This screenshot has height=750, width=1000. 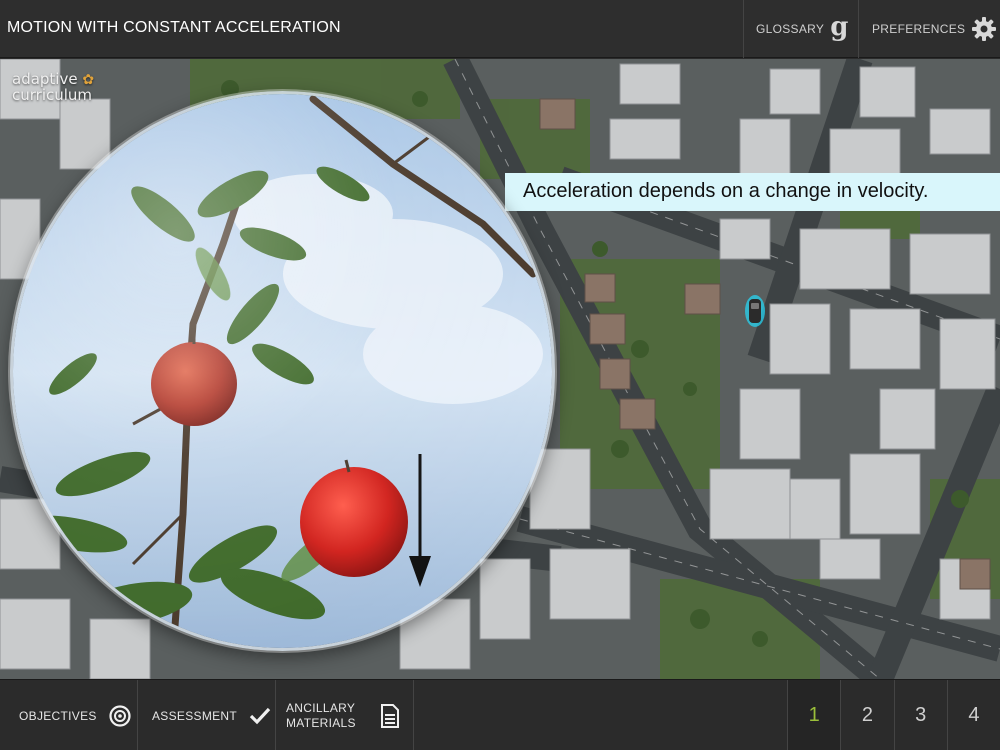 What do you see at coordinates (120, 715) in the screenshot?
I see `target-icon` at bounding box center [120, 715].